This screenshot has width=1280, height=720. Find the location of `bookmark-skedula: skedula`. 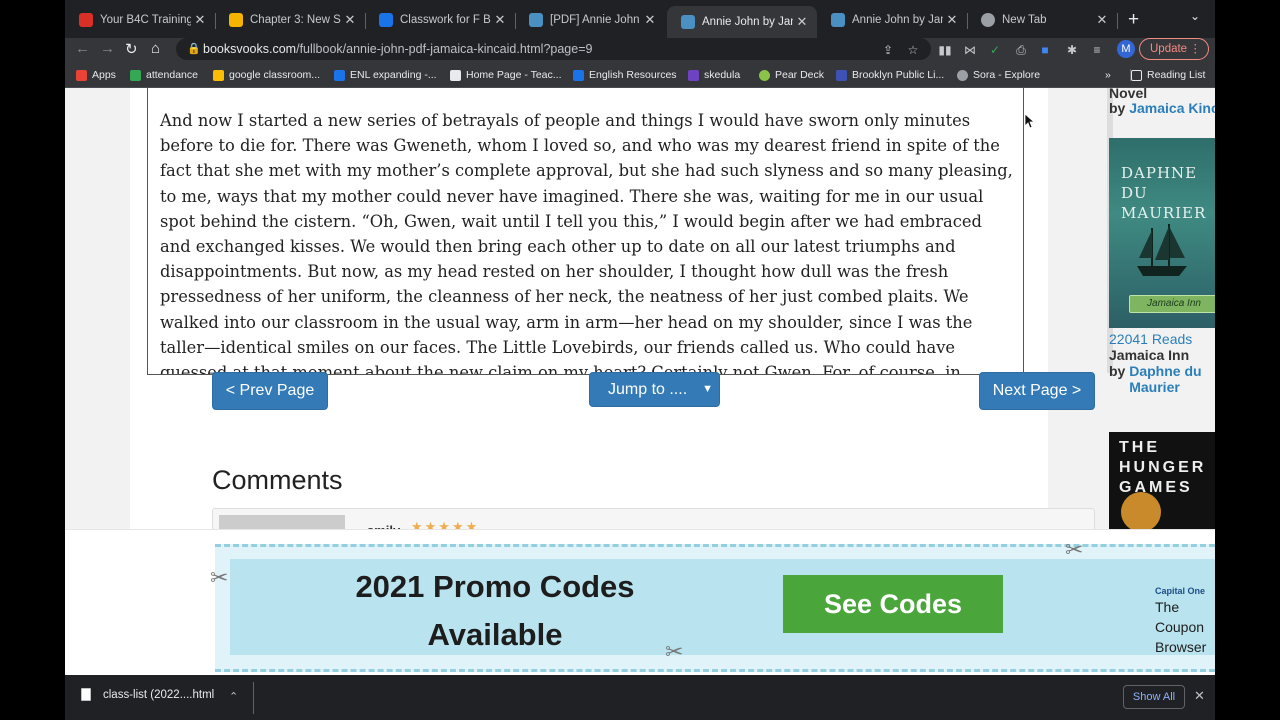

bookmark-skedula: skedula is located at coordinates (714, 75).